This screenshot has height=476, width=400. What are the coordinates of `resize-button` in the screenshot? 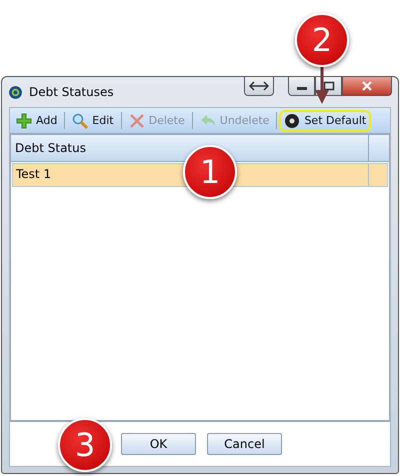 It's located at (259, 86).